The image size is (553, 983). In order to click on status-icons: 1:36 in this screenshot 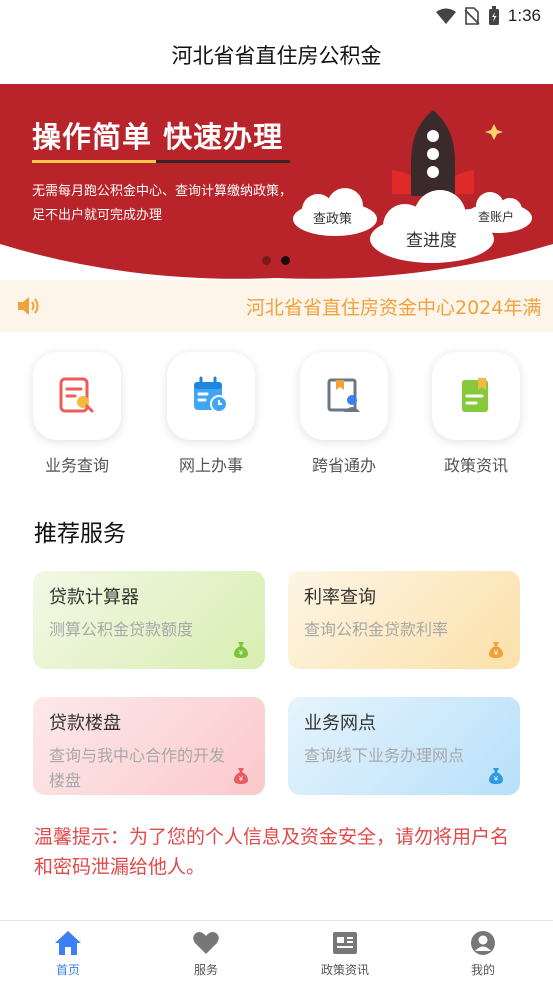, I will do `click(488, 16)`.